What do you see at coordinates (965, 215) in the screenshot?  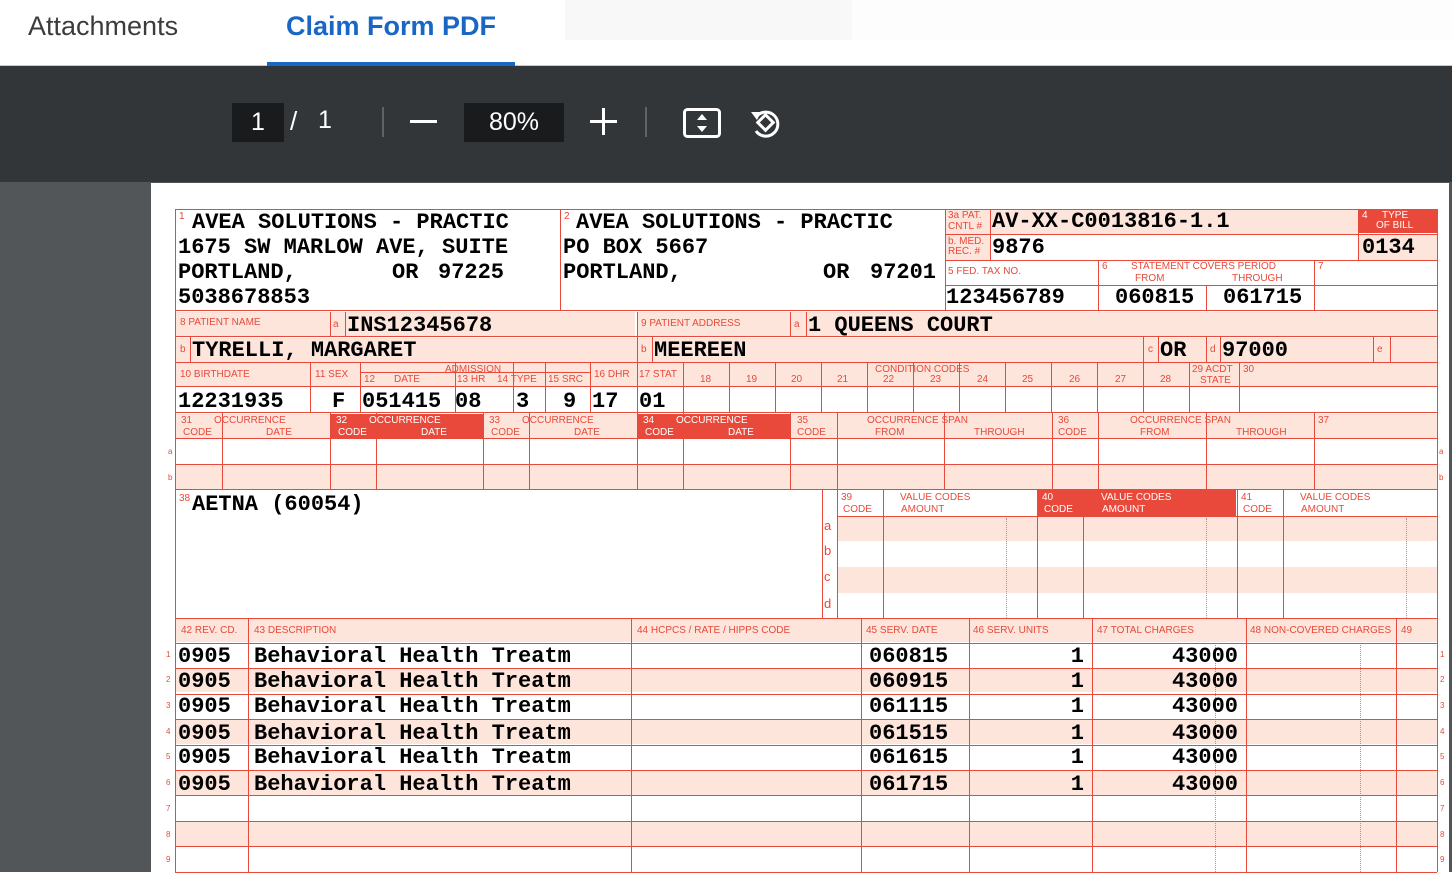 I see `form-field-label: 3a PAT.` at bounding box center [965, 215].